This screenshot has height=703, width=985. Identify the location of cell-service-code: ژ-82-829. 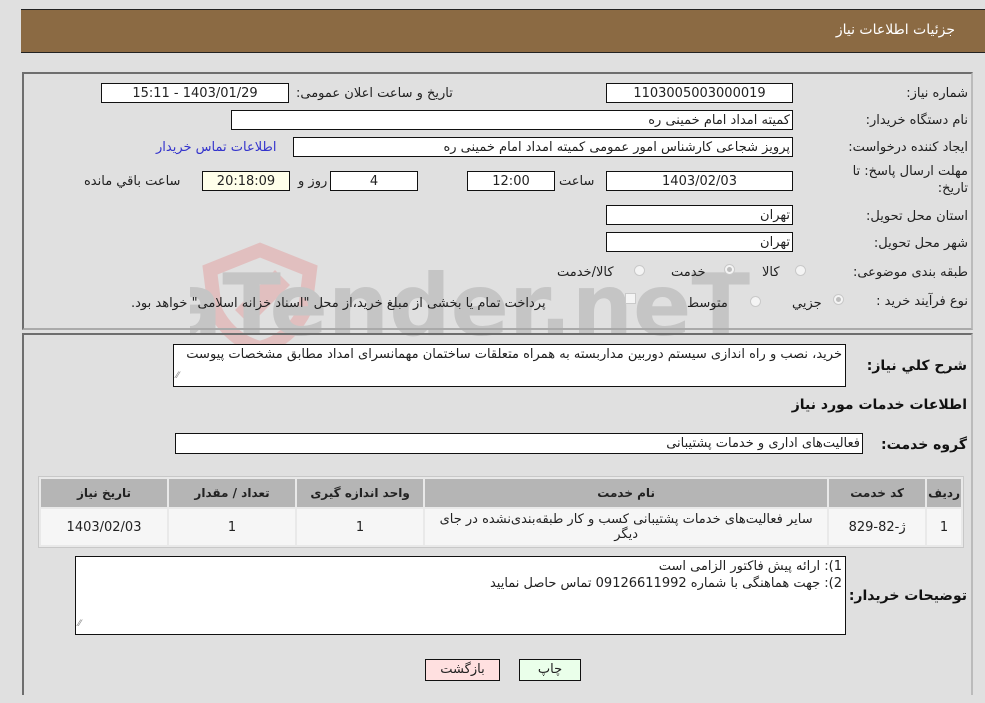
(877, 527).